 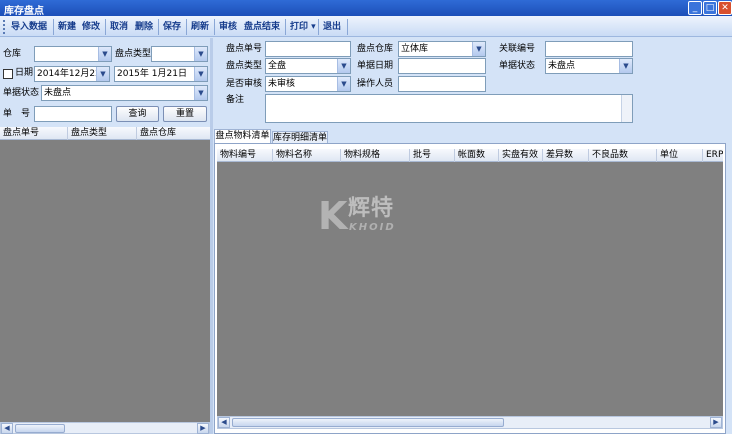 I want to click on audit-select: 未审核 ▼, so click(x=308, y=84).